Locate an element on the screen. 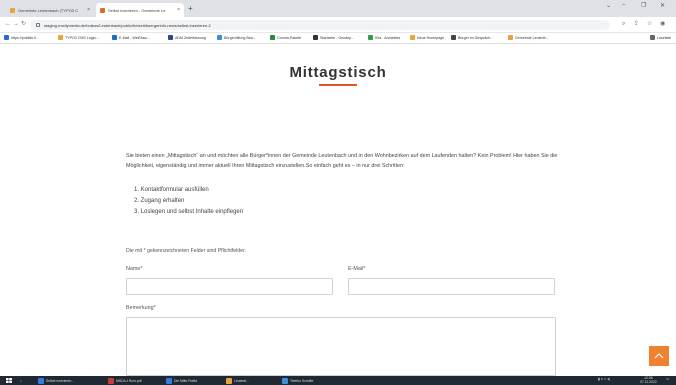 Image resolution: width=676 pixels, height=385 pixels. name-field is located at coordinates (229, 286).